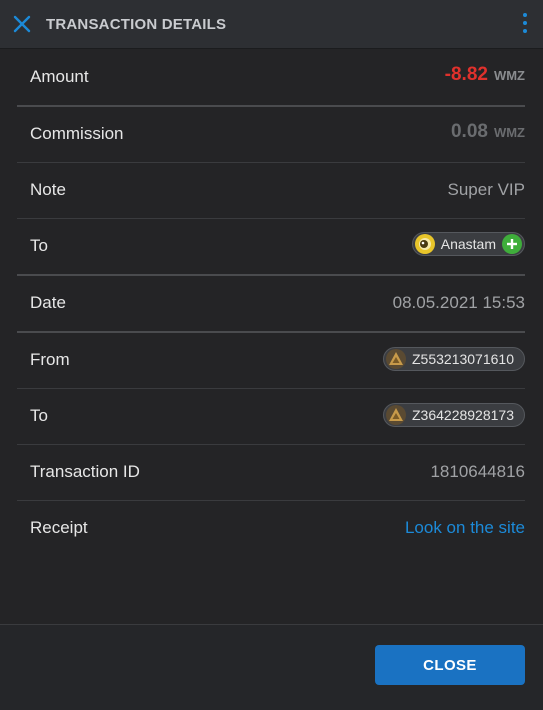 This screenshot has width=543, height=710. I want to click on close-icon, so click(22, 24).